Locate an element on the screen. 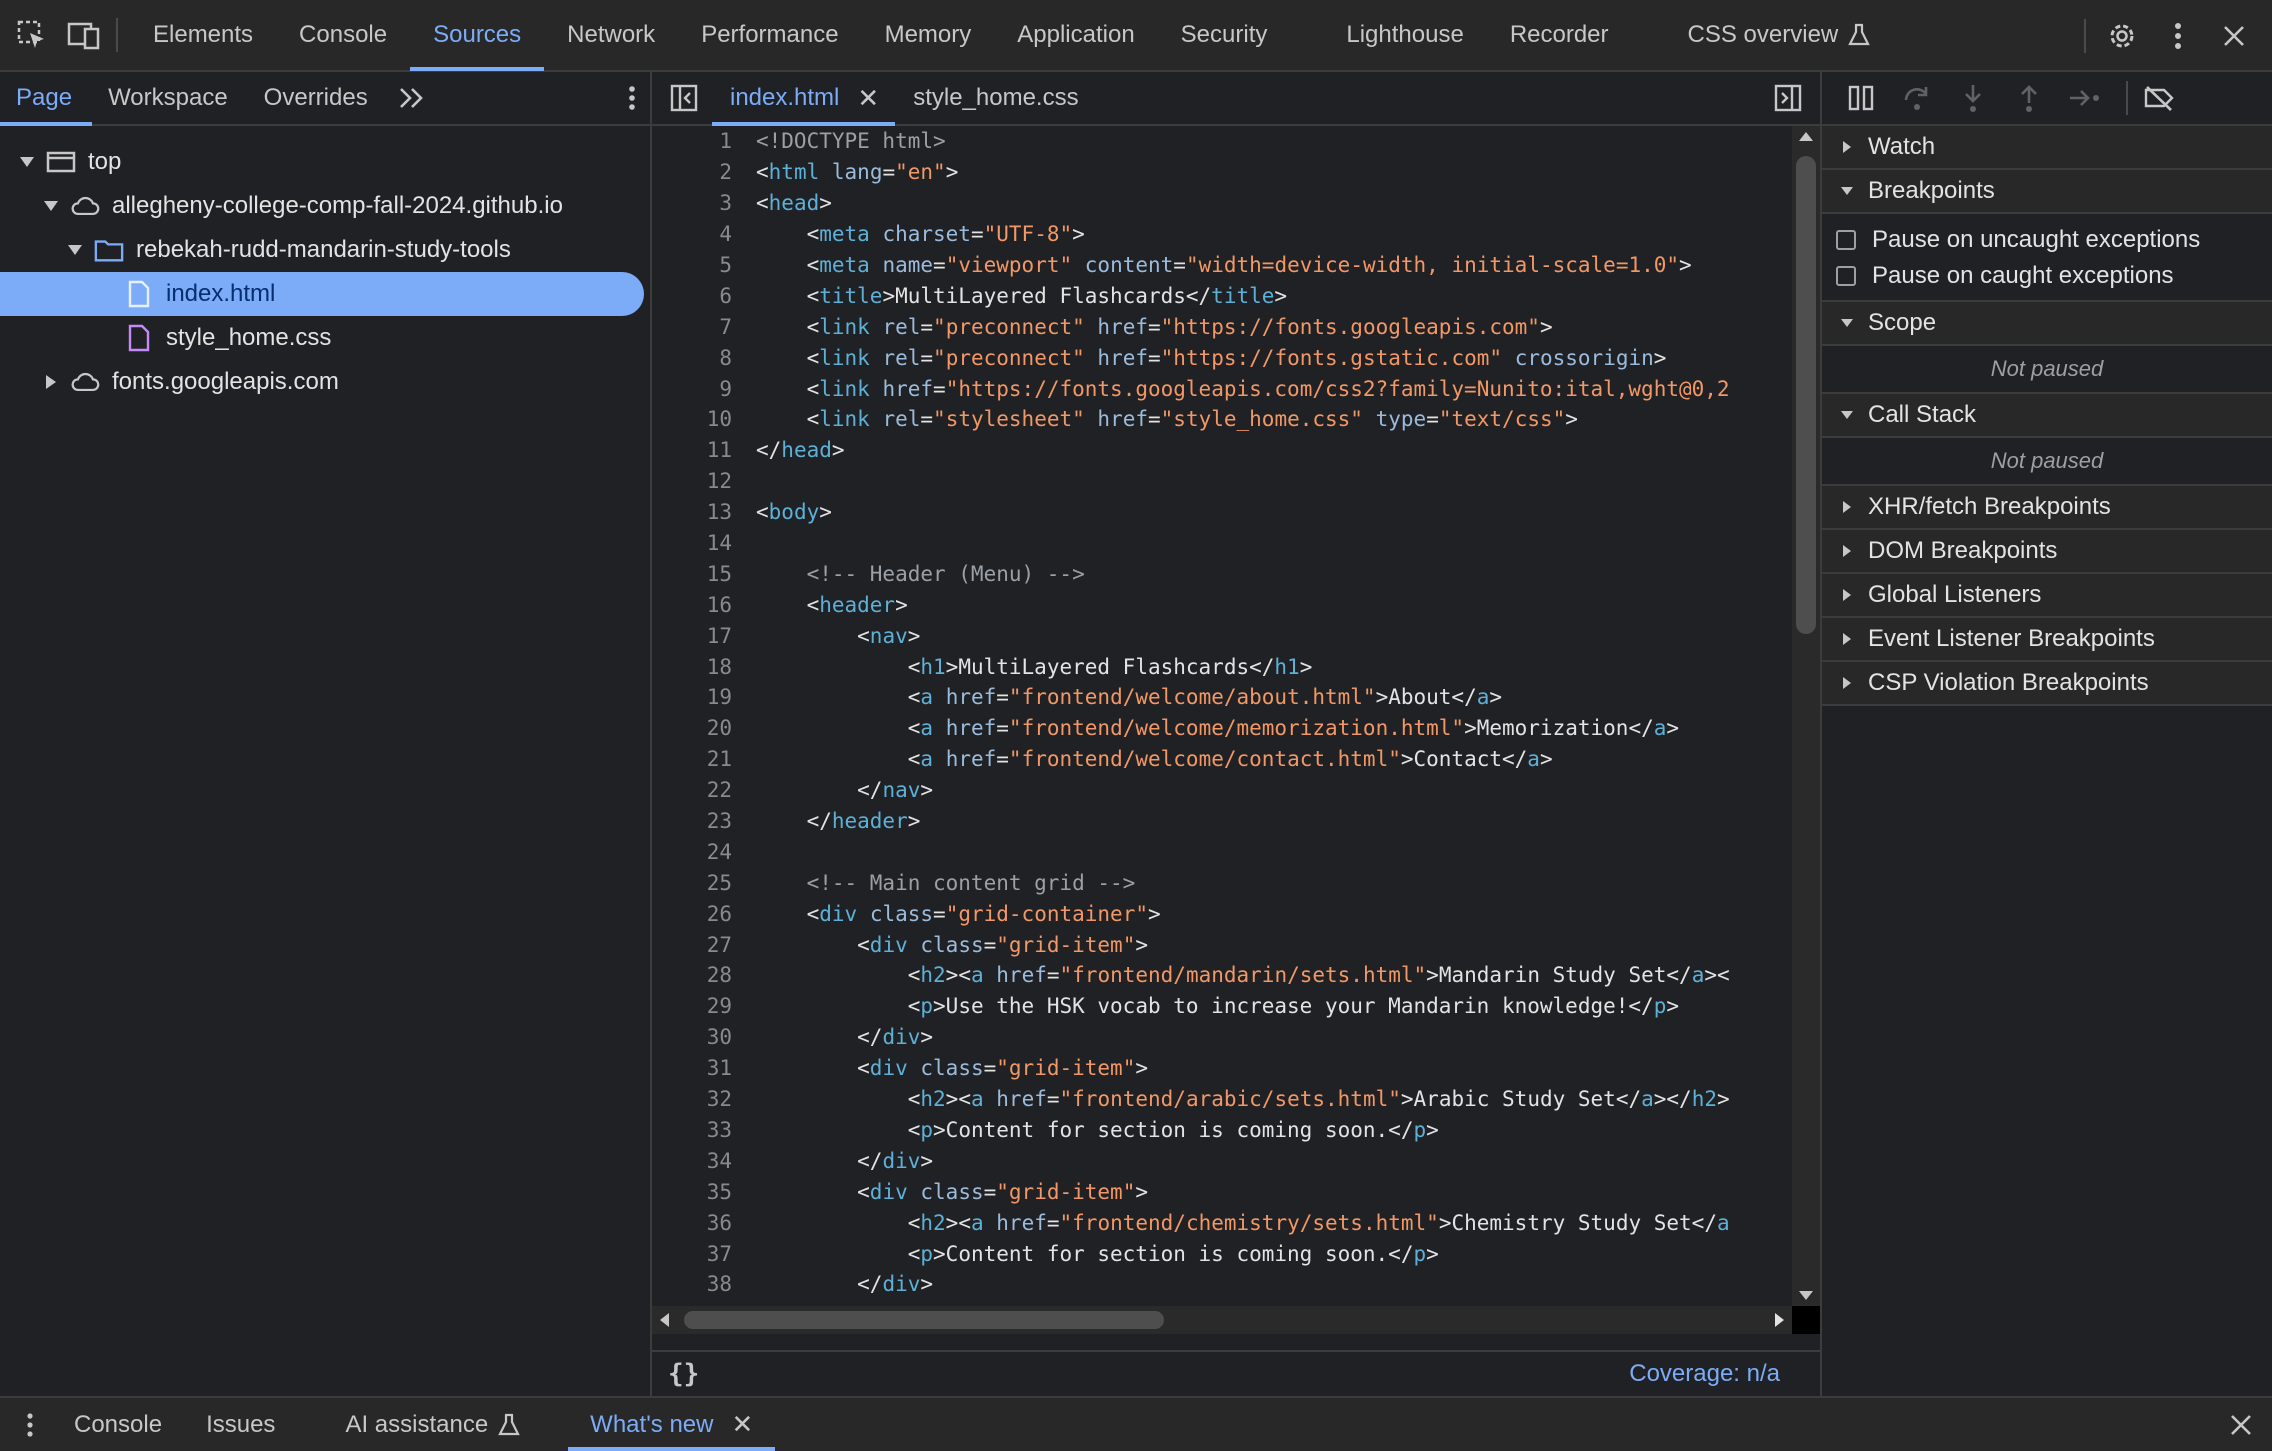 The width and height of the screenshot is (2272, 1451). scroll-right-arrow-icon is located at coordinates (1779, 1320).